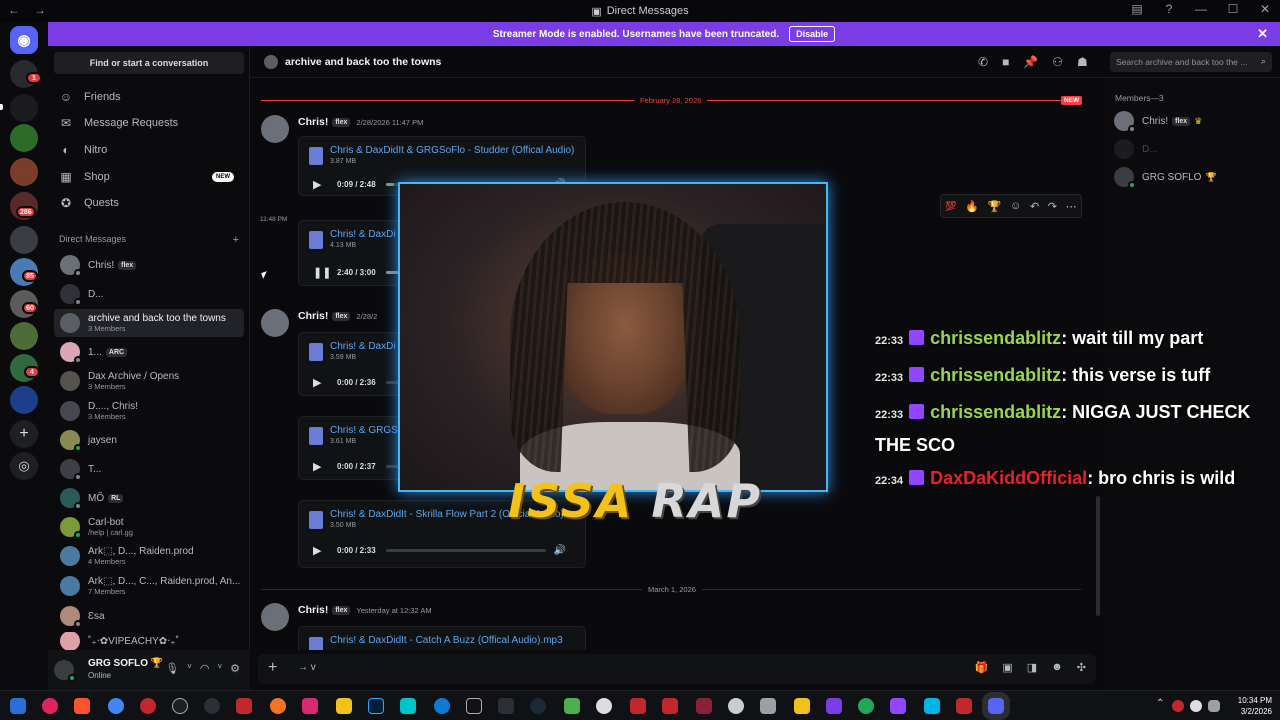 Image resolution: width=1280 pixels, height=720 pixels. I want to click on maximize-icon: ☐, so click(1233, 9).